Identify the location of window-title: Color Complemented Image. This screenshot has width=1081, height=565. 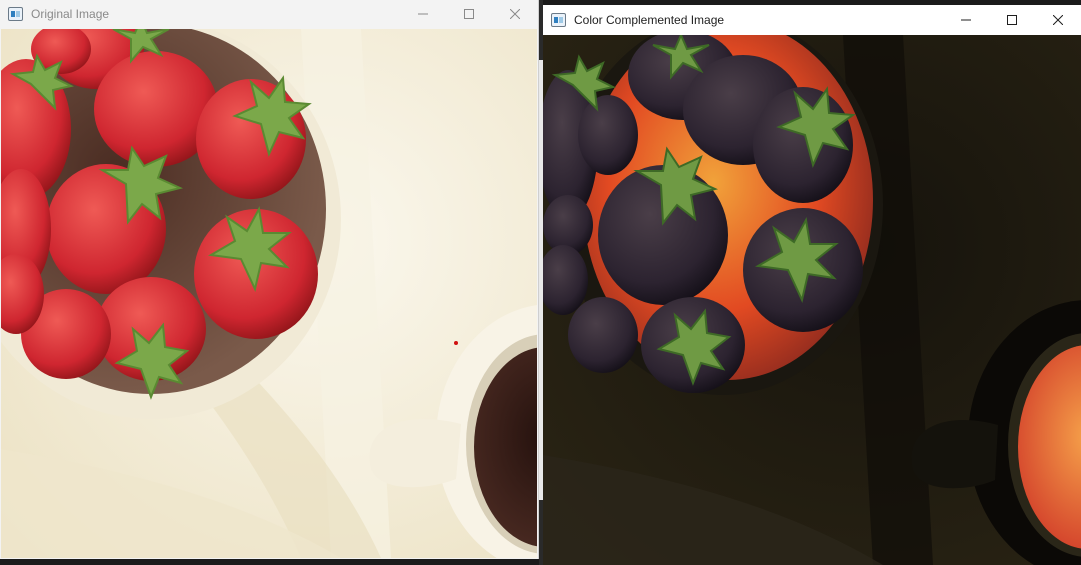
(649, 19).